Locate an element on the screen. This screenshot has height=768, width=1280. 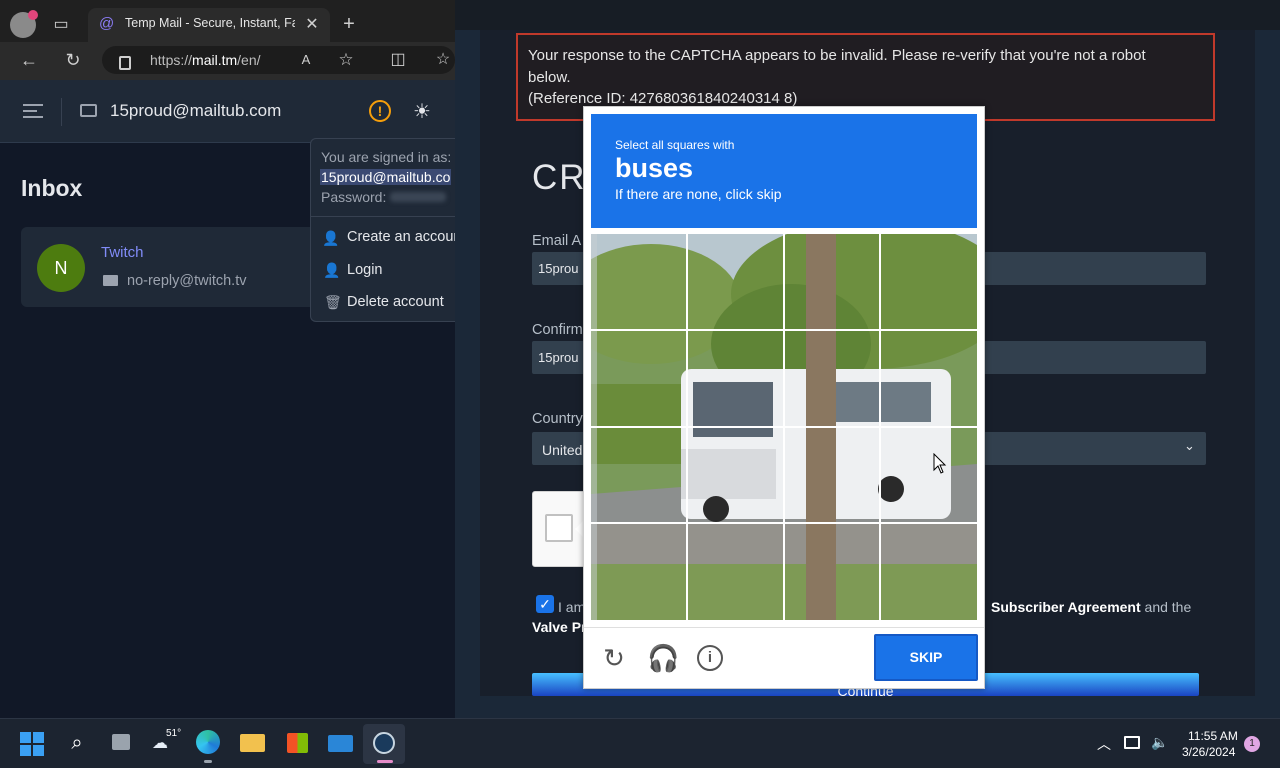
message-from-email: no-reply@twitch.tv is located at coordinates (187, 281).